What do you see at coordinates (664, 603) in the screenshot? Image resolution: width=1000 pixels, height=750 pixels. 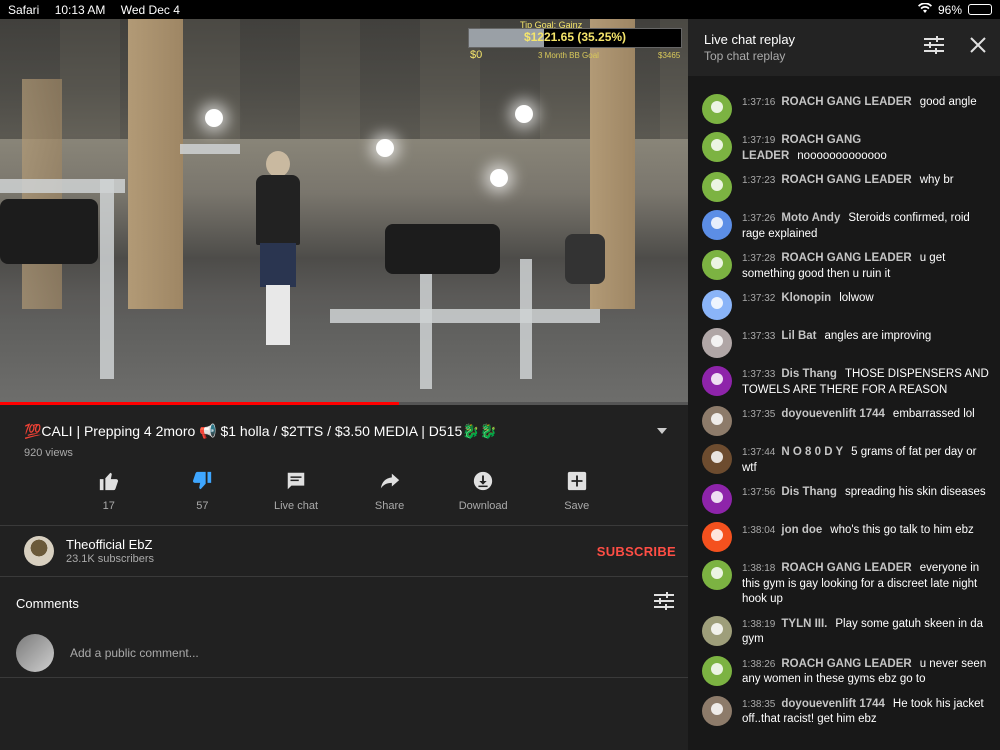 I see `sort-filter-icon` at bounding box center [664, 603].